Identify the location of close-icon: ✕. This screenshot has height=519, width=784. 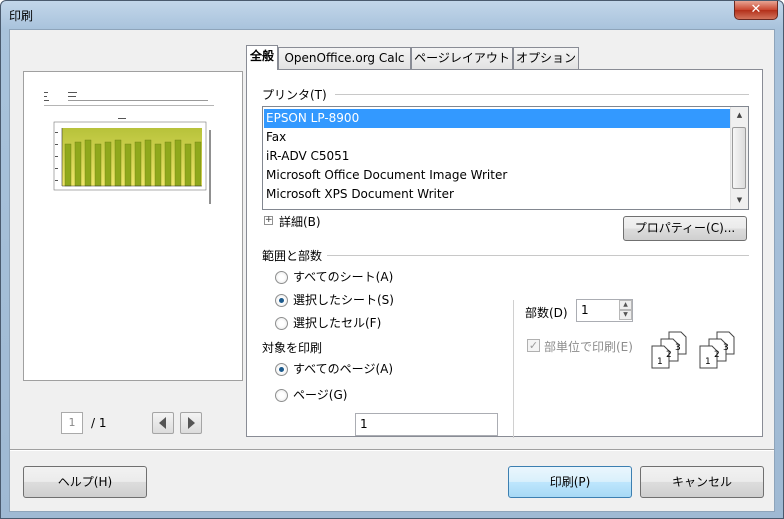
(756, 9).